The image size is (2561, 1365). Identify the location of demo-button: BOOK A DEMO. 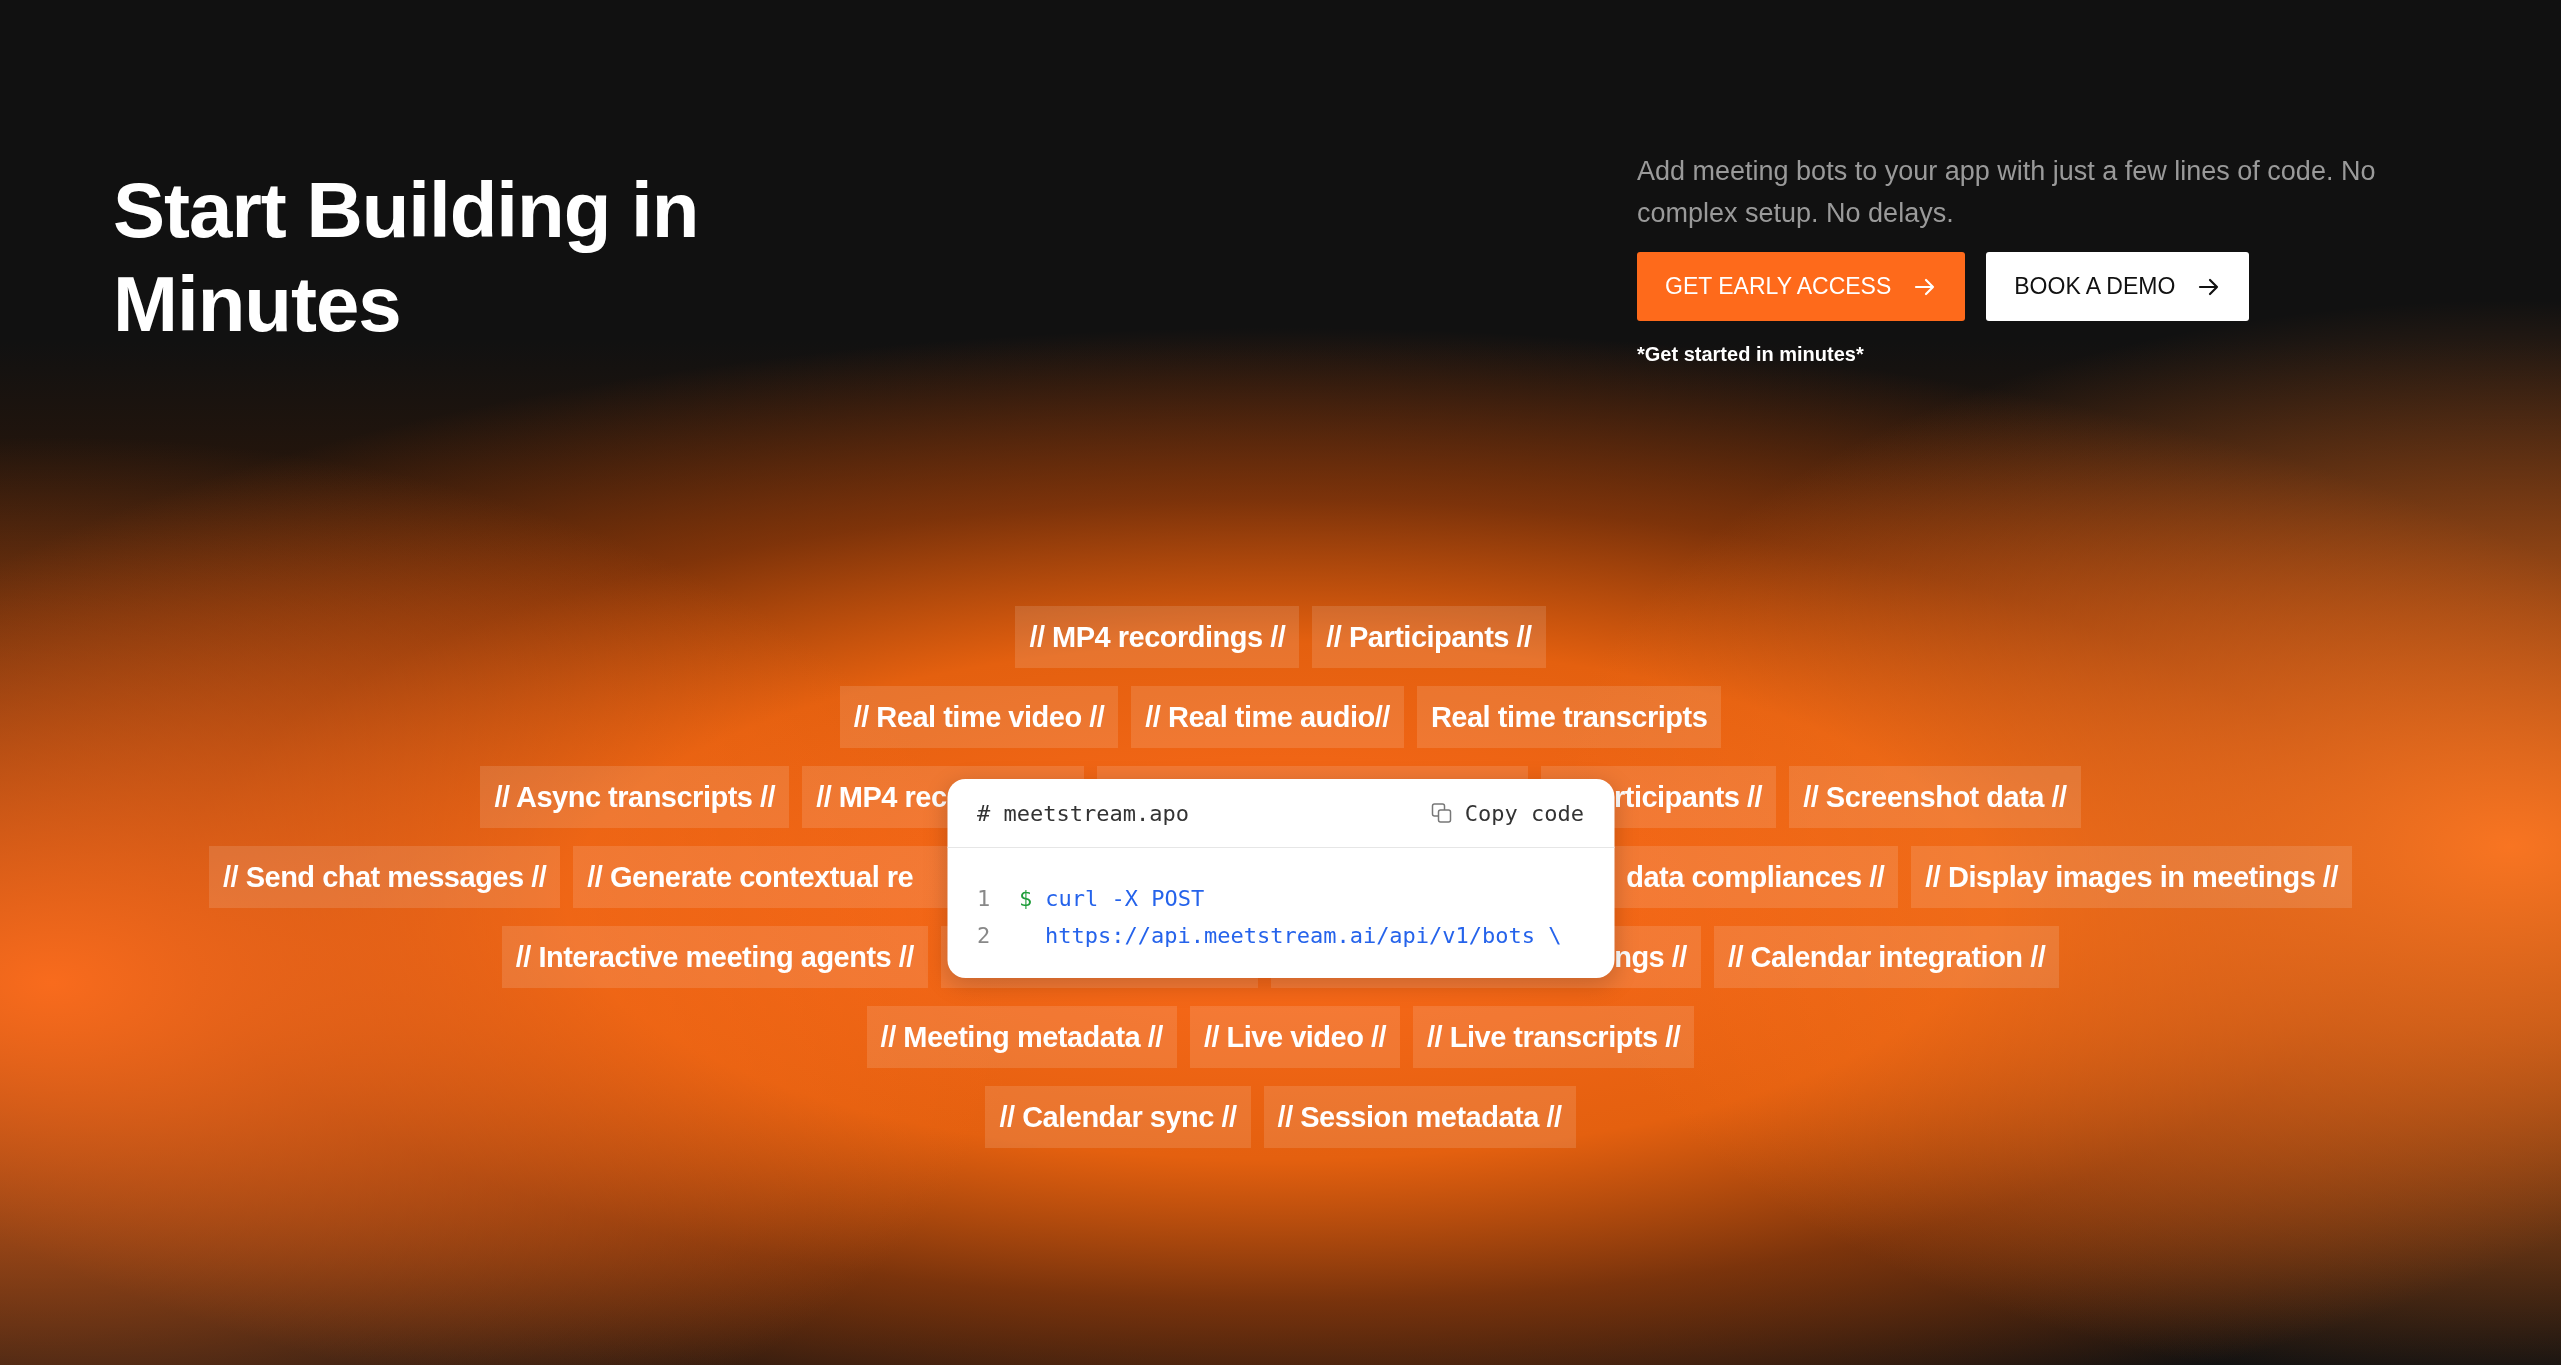
(2118, 286).